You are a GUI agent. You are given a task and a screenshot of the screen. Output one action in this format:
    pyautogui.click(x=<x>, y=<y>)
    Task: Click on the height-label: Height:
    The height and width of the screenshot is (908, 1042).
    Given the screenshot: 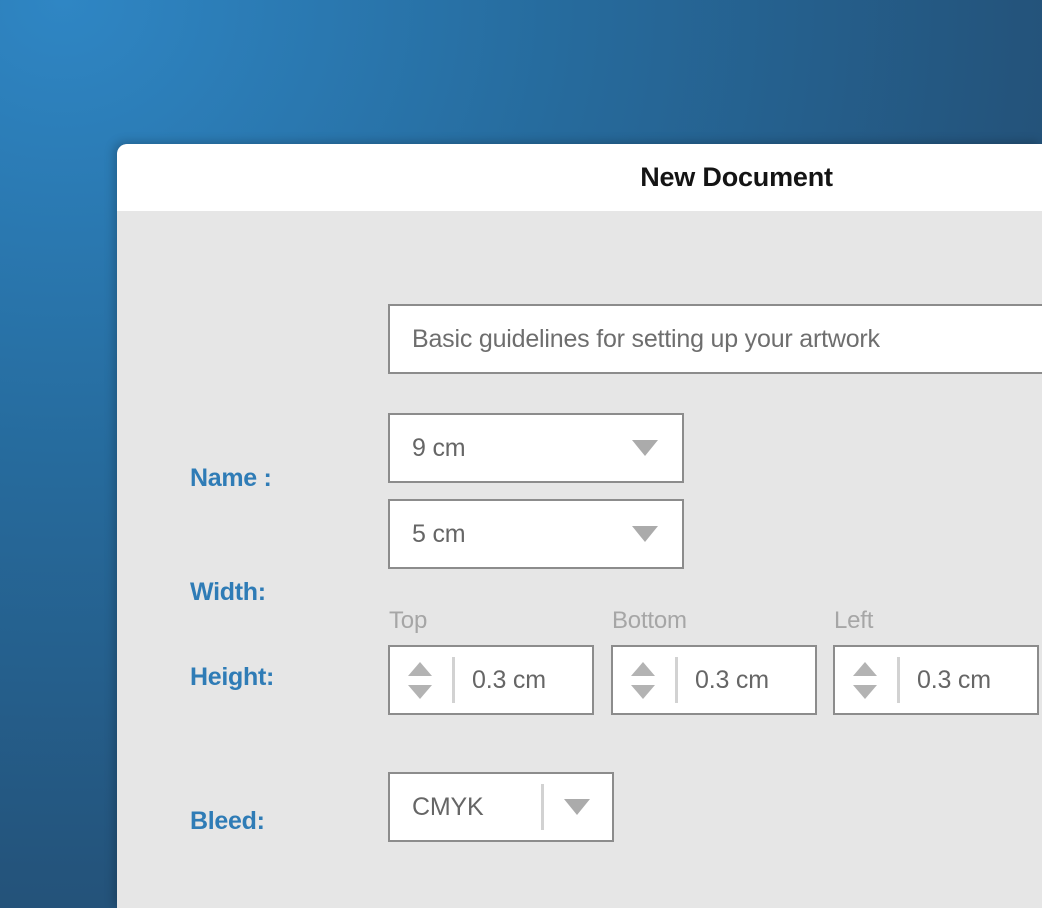 What is the action you would take?
    pyautogui.click(x=232, y=677)
    